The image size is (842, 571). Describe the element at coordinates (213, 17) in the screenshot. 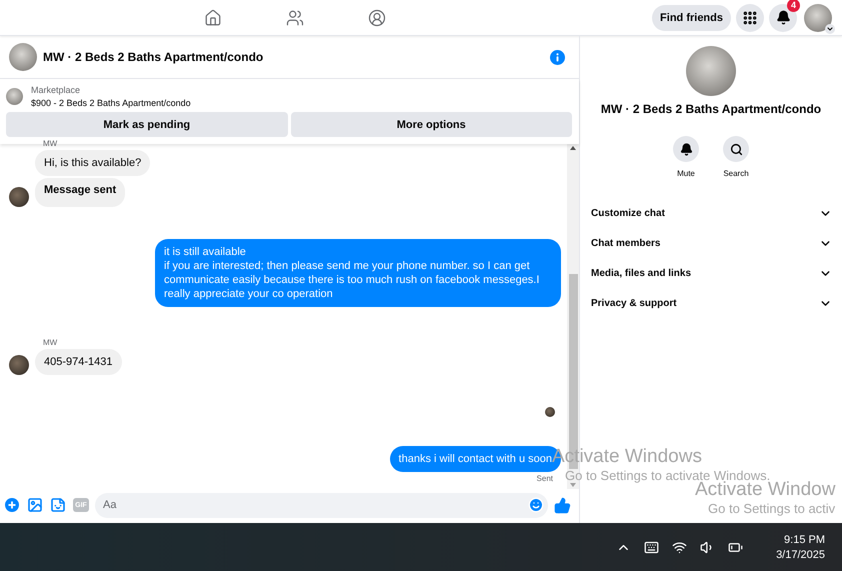

I see `home-icon` at that location.